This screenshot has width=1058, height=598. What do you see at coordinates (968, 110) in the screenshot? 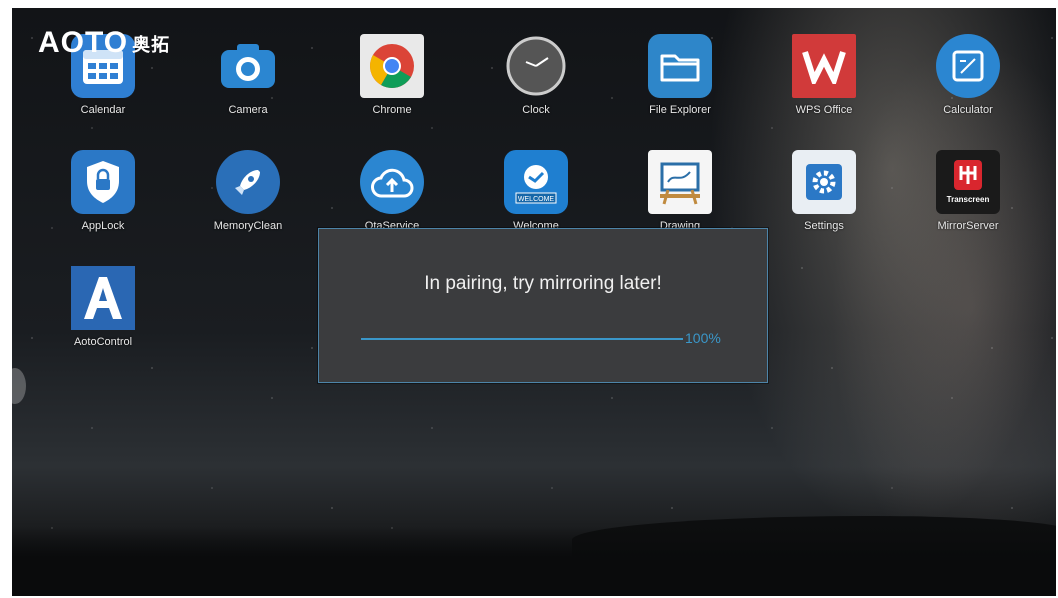
I see `app-label: Calculator` at bounding box center [968, 110].